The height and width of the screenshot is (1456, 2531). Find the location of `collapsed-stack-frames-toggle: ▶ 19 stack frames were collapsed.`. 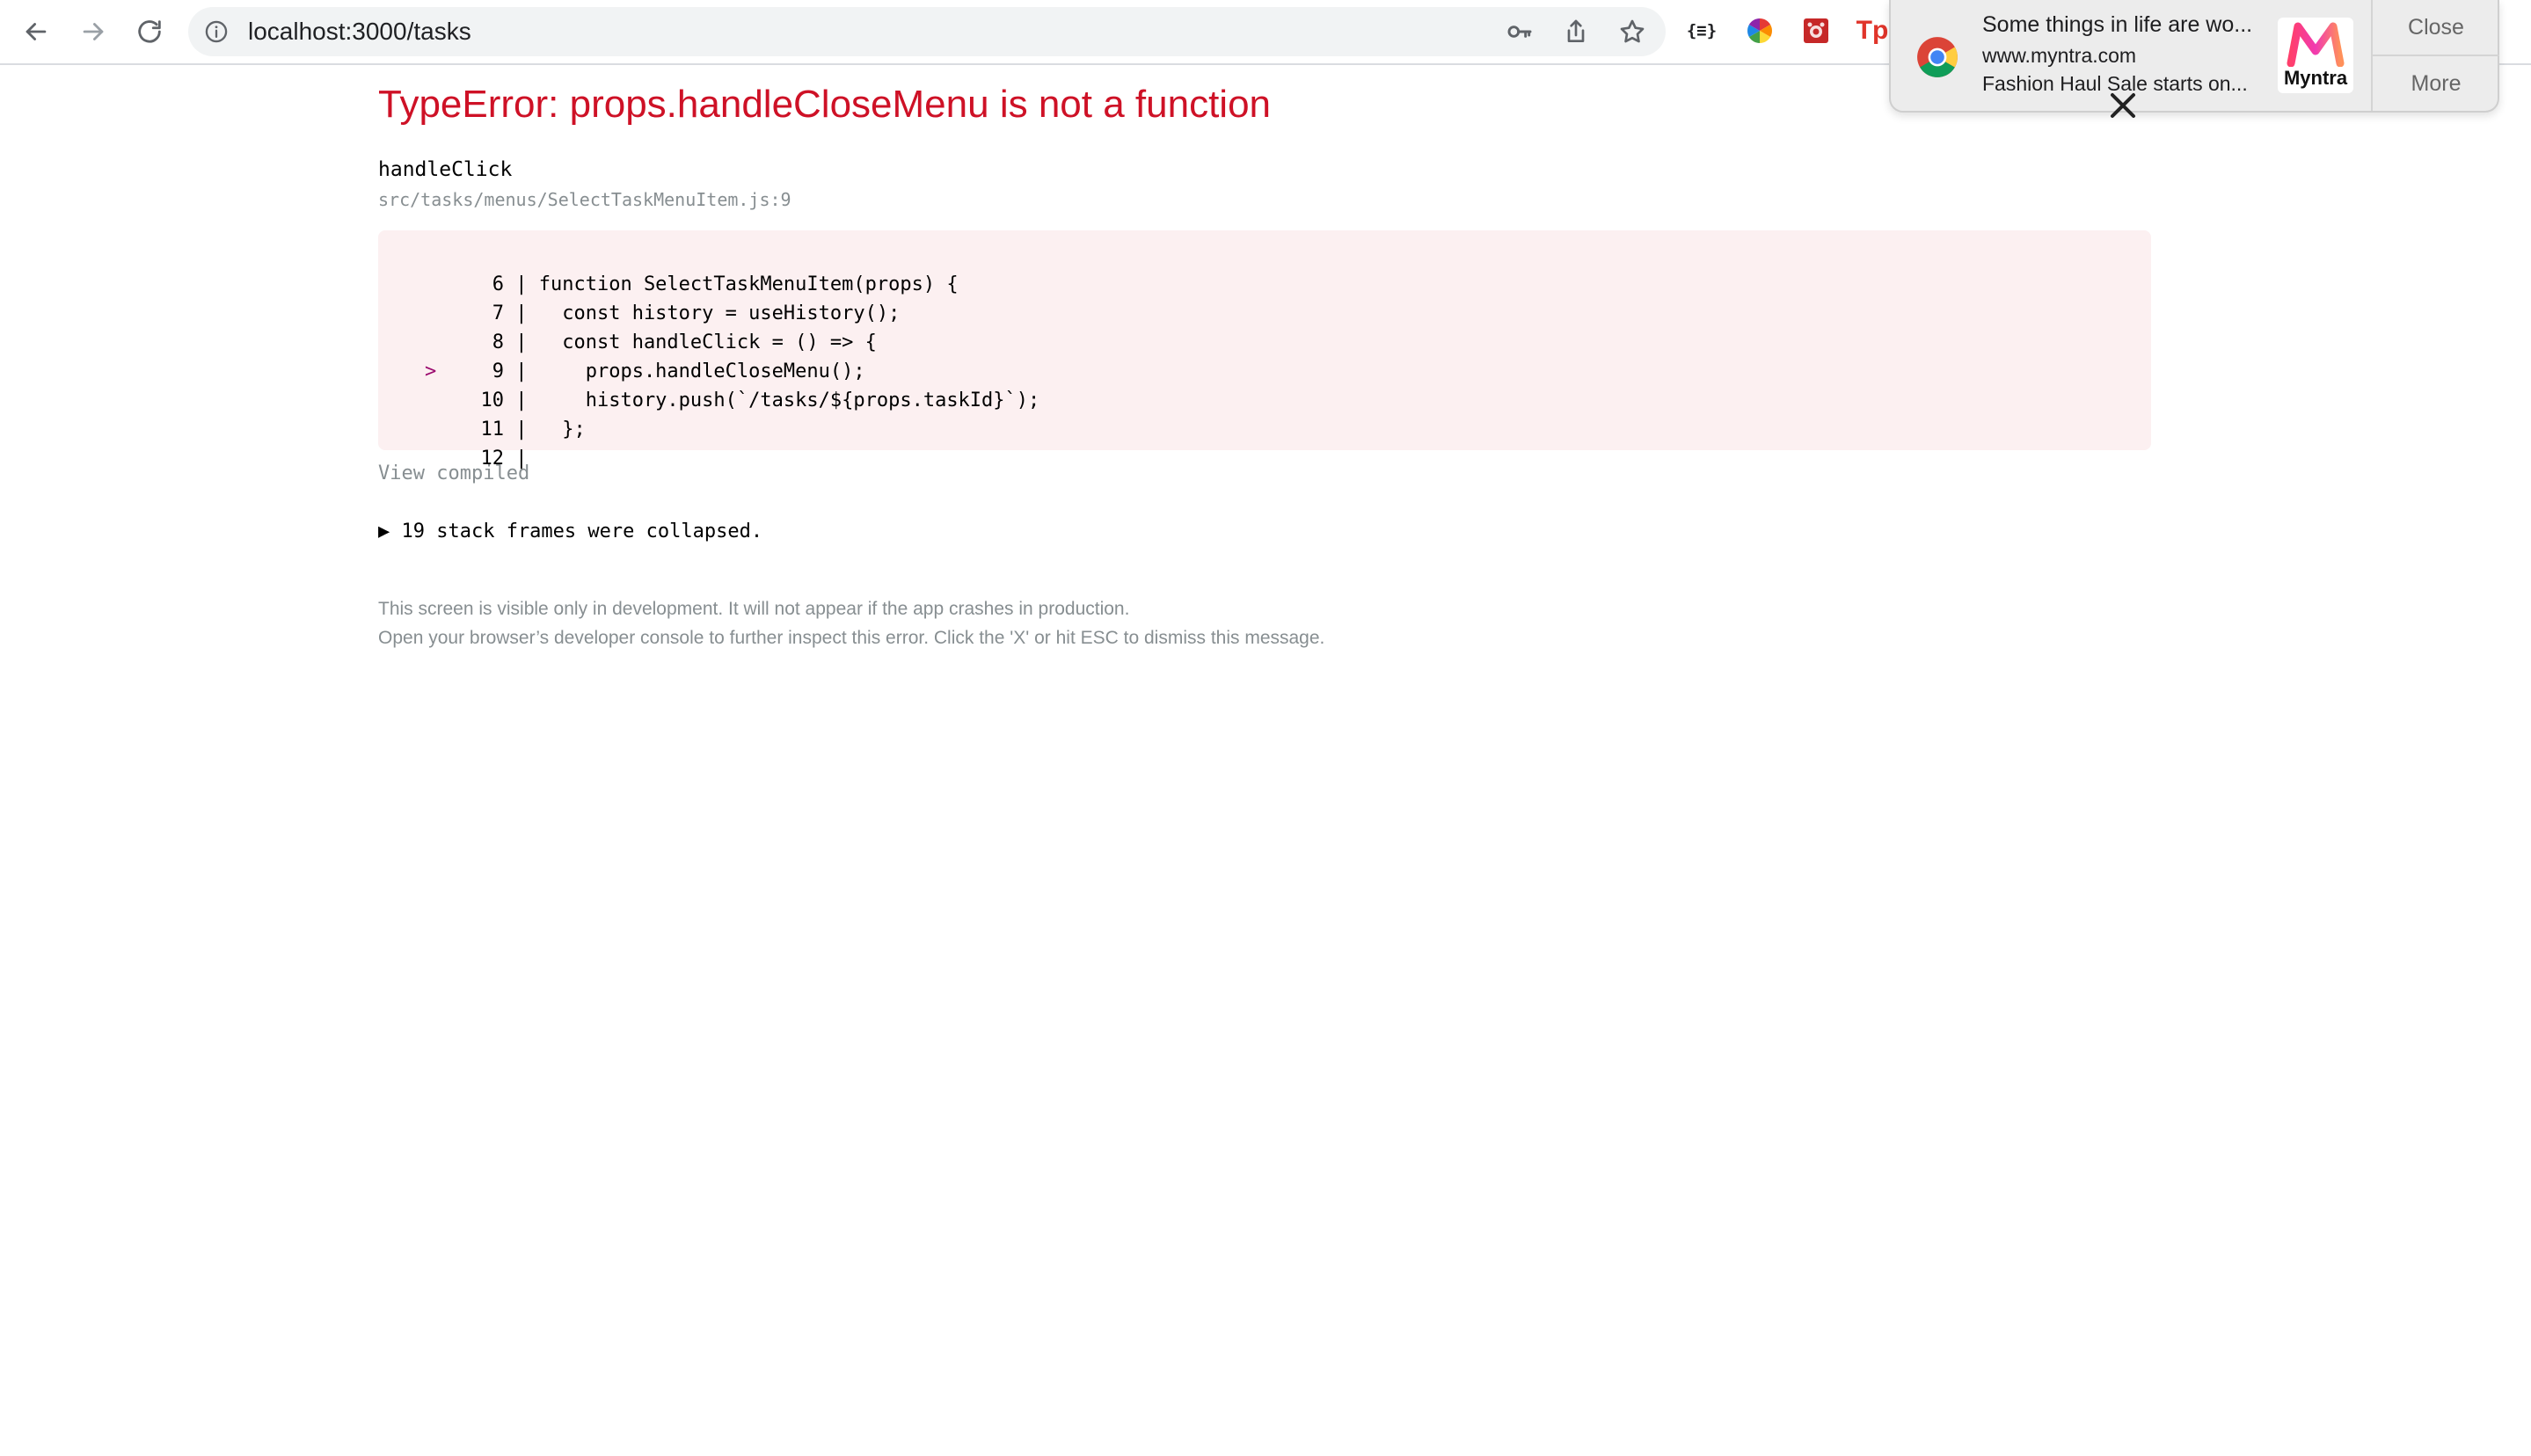

collapsed-stack-frames-toggle: ▶ 19 stack frames were collapsed. is located at coordinates (570, 531).